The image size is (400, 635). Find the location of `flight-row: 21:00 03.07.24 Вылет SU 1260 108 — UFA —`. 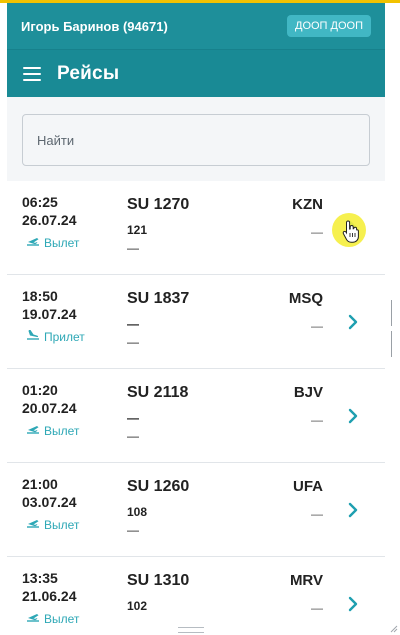

flight-row: 21:00 03.07.24 Вылет SU 1260 108 — UFA — is located at coordinates (196, 510).